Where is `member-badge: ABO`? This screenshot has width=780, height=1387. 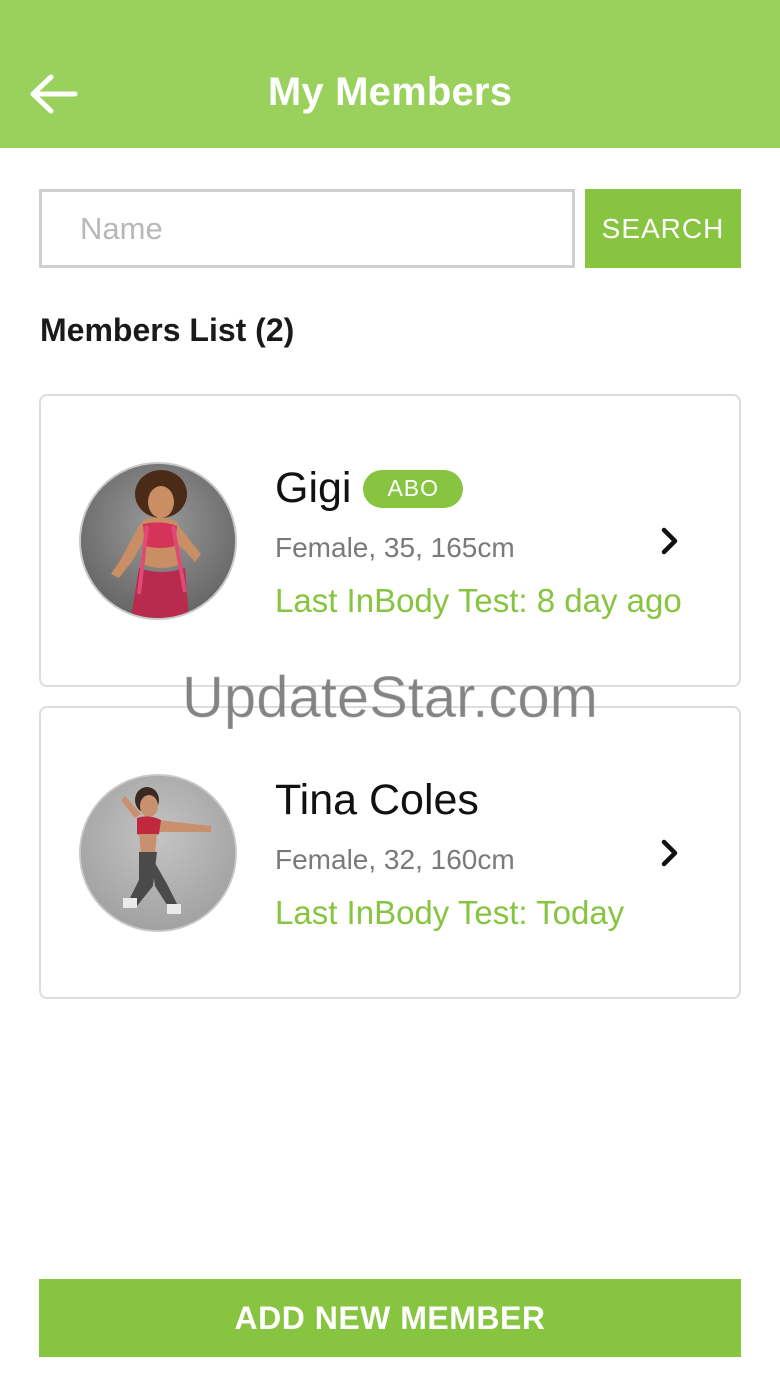
member-badge: ABO is located at coordinates (413, 488).